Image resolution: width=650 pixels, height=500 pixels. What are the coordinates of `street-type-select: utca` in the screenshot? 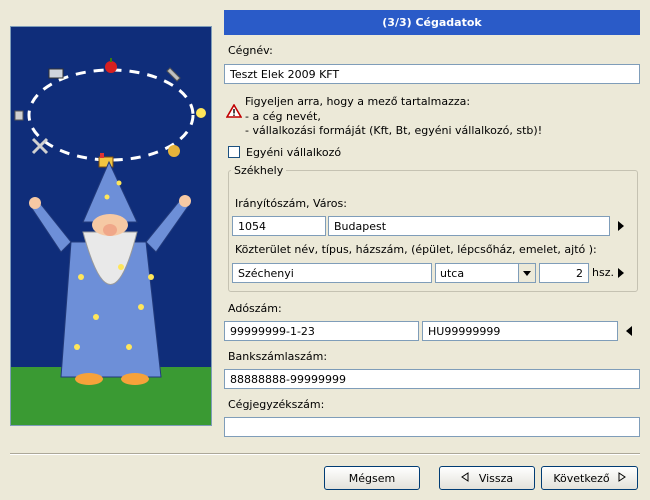 It's located at (485, 273).